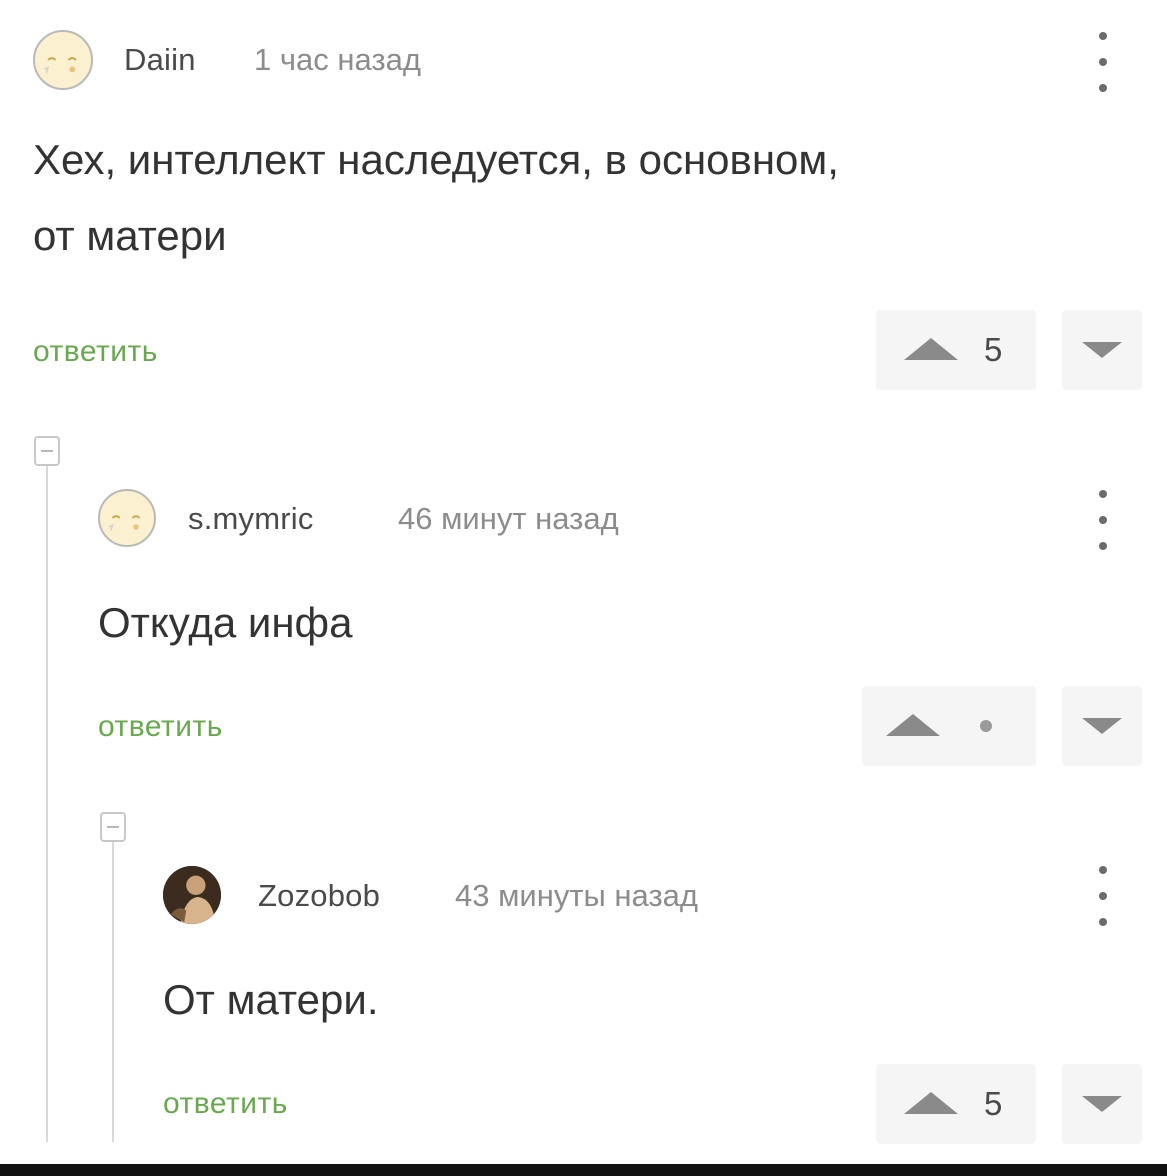 The width and height of the screenshot is (1167, 1176). What do you see at coordinates (337, 59) in the screenshot?
I see `comment-time: 1 час назад` at bounding box center [337, 59].